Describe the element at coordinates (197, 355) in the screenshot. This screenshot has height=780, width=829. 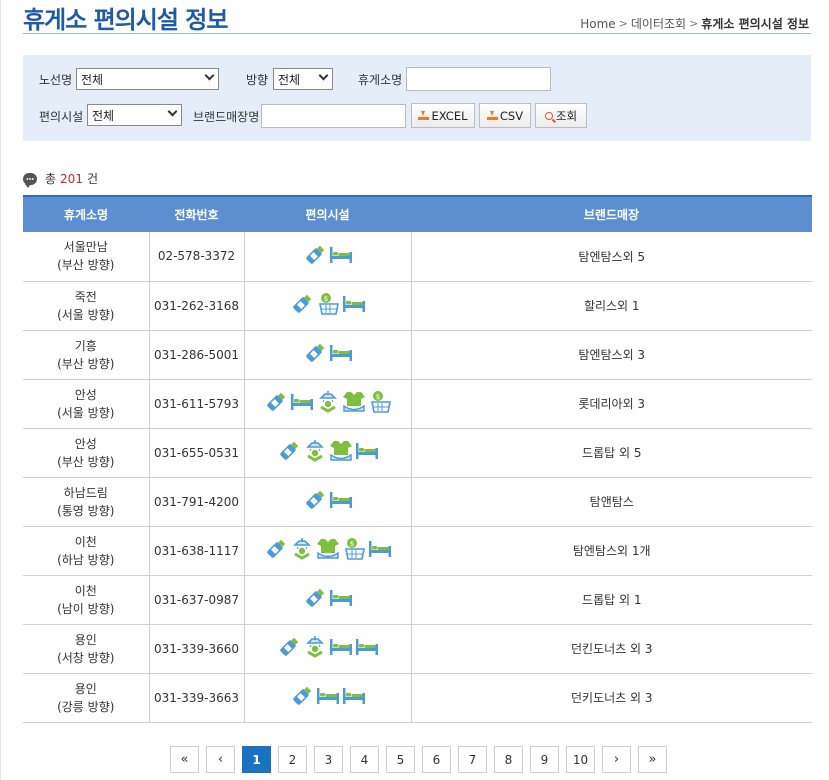
I see `phone-cell: 031-286-5001` at that location.